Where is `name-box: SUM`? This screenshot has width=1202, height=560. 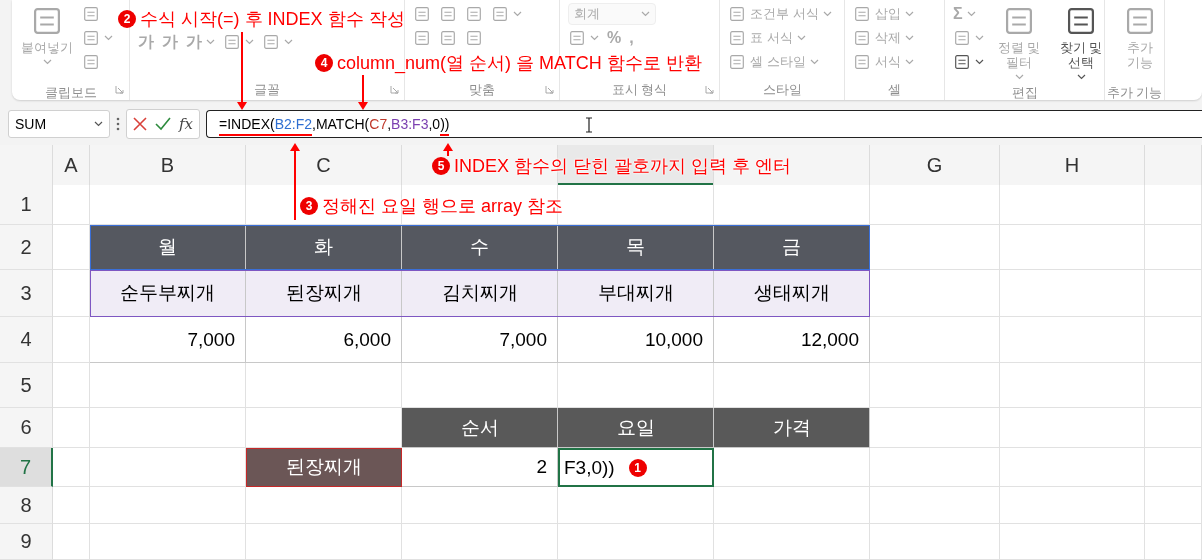
name-box: SUM is located at coordinates (59, 124).